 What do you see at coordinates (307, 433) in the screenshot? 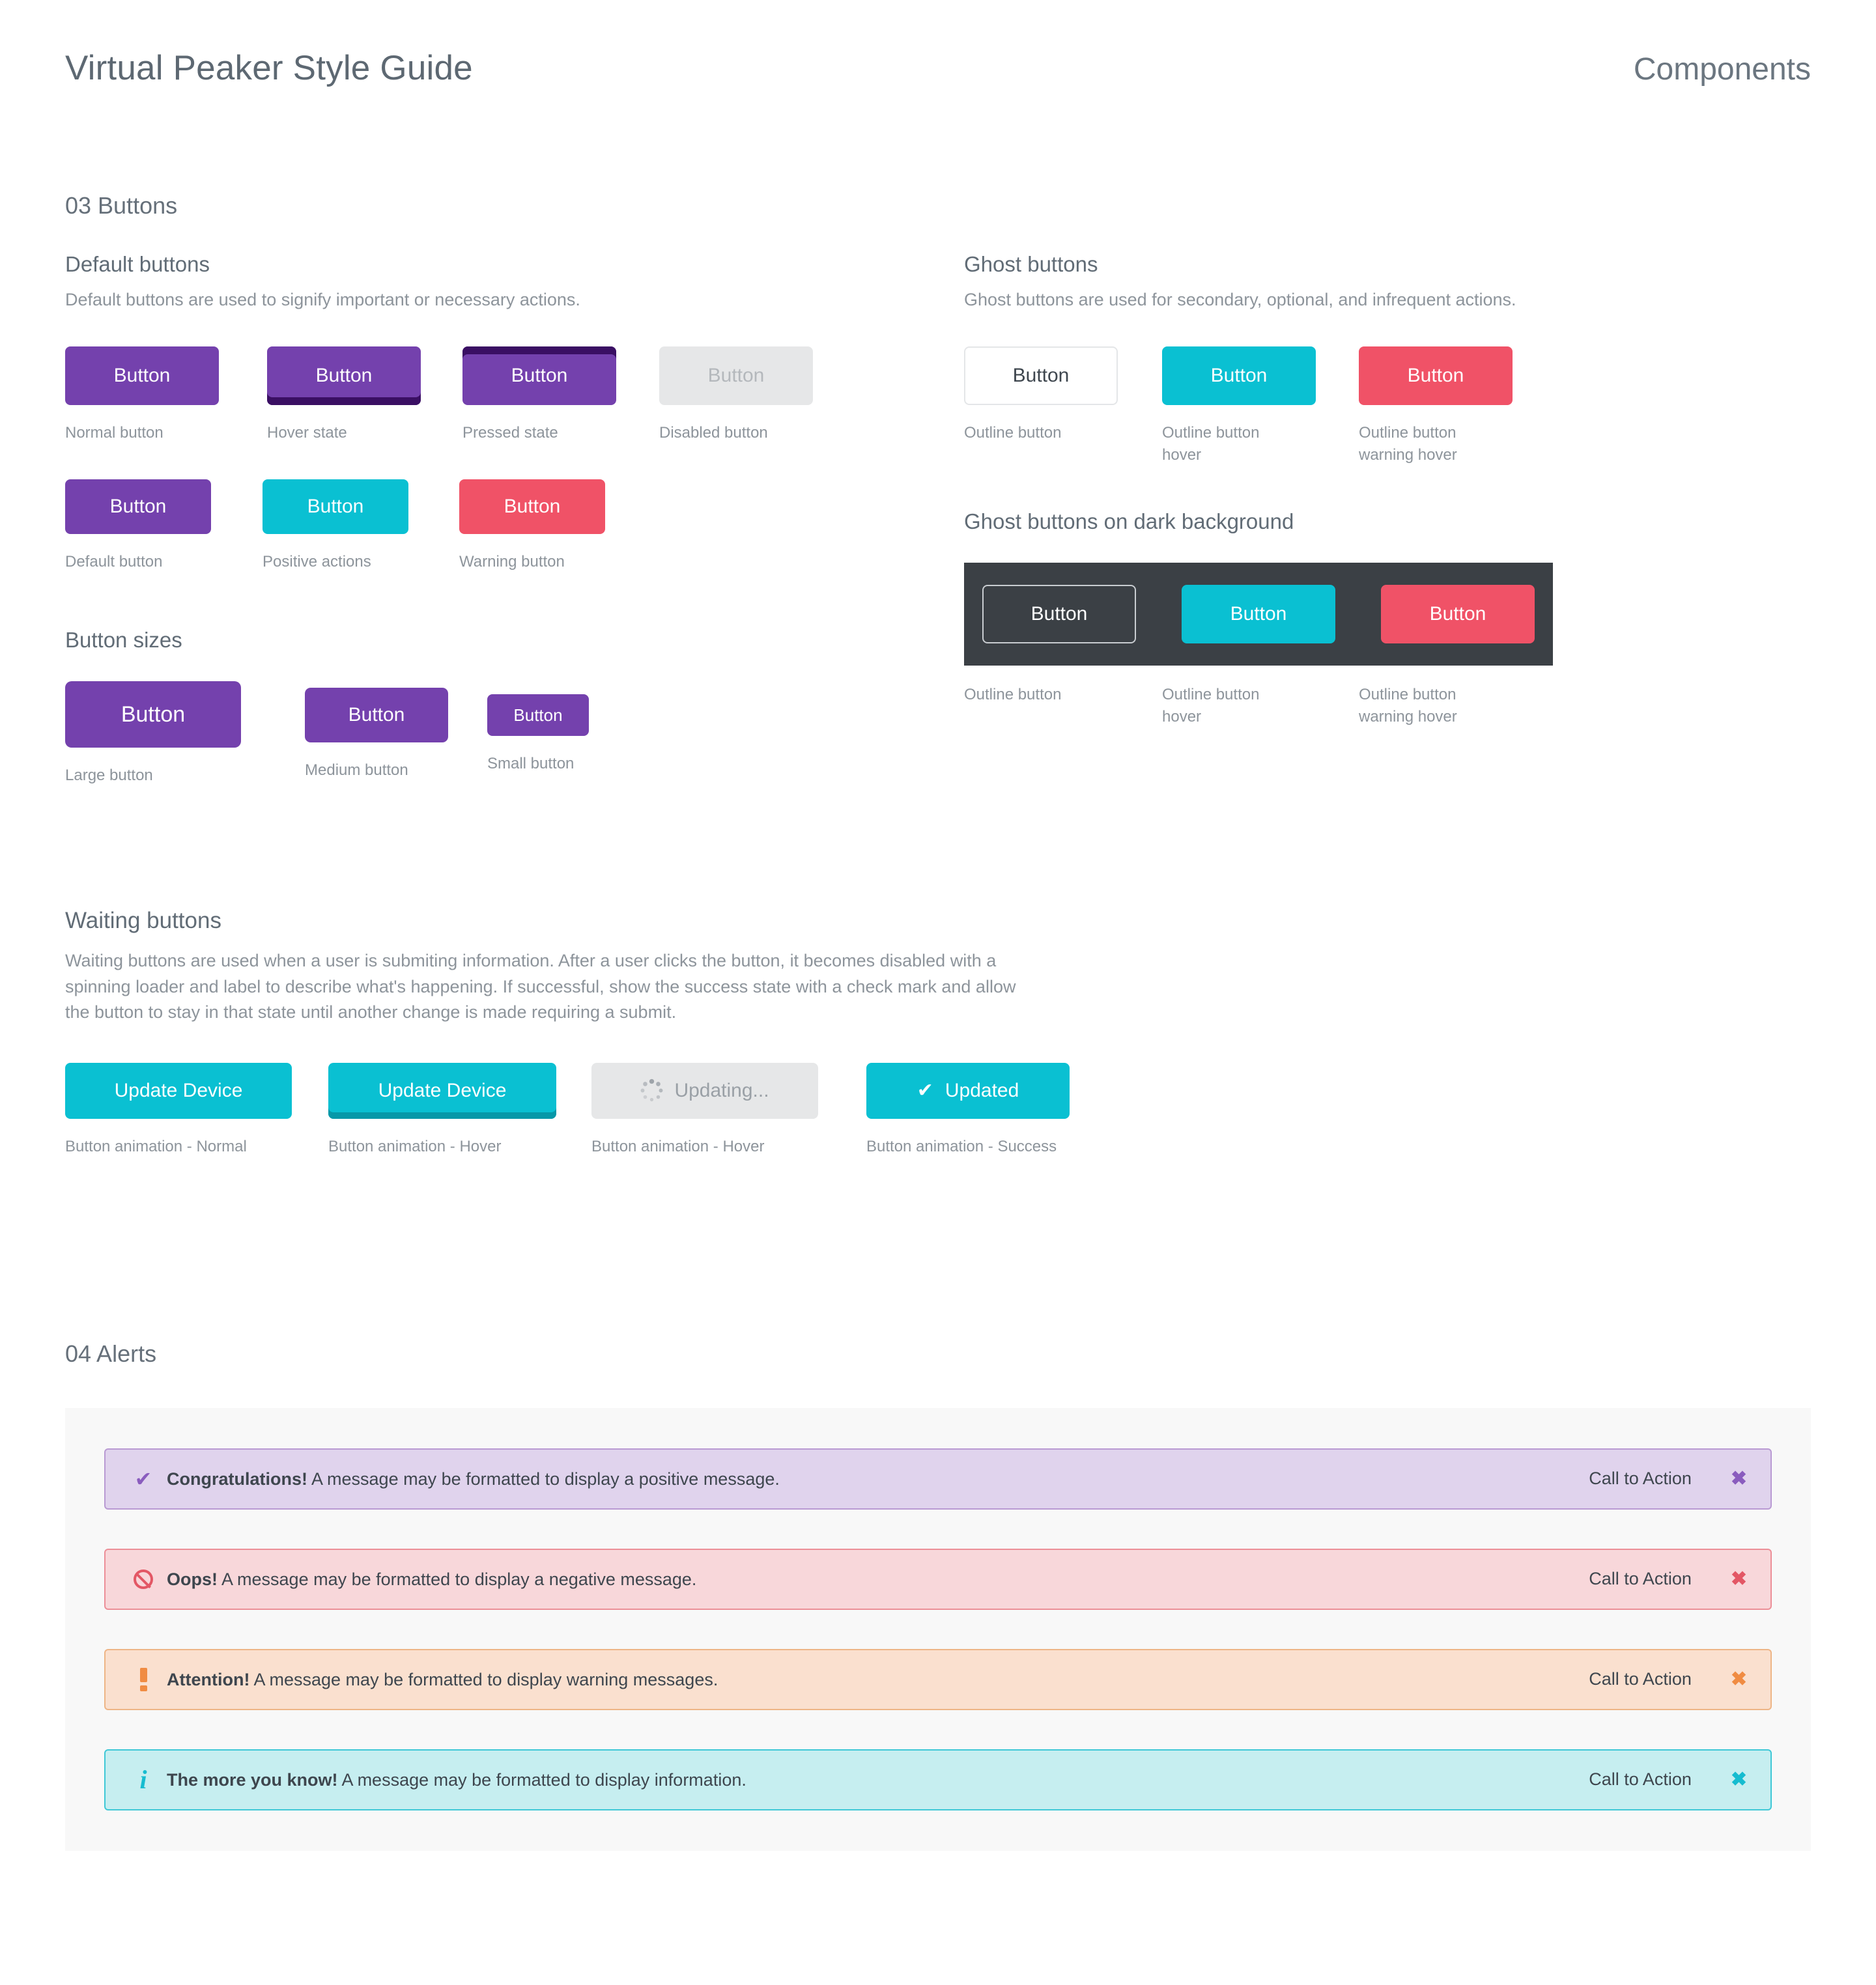
I see `default-button-hover-caption: Hover state` at bounding box center [307, 433].